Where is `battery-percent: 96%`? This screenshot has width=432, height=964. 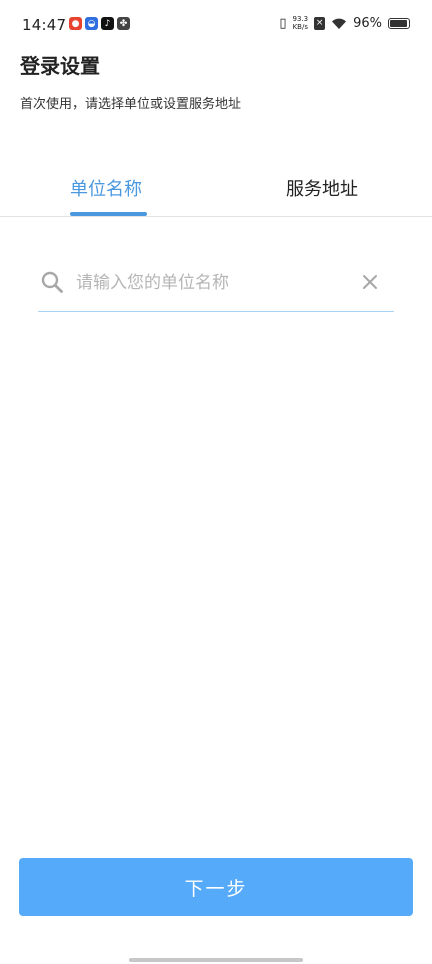 battery-percent: 96% is located at coordinates (367, 23).